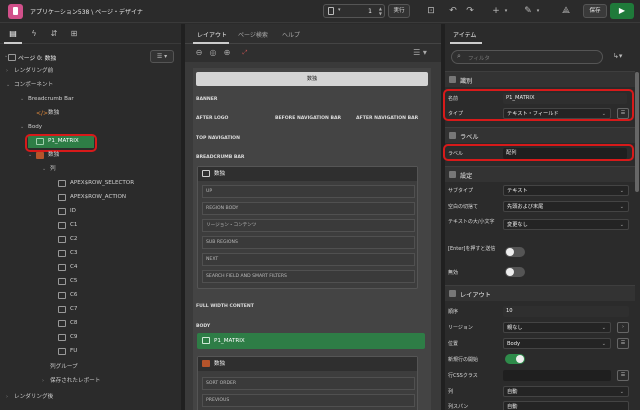  I want to click on group-label: ラベル, so click(540, 135).